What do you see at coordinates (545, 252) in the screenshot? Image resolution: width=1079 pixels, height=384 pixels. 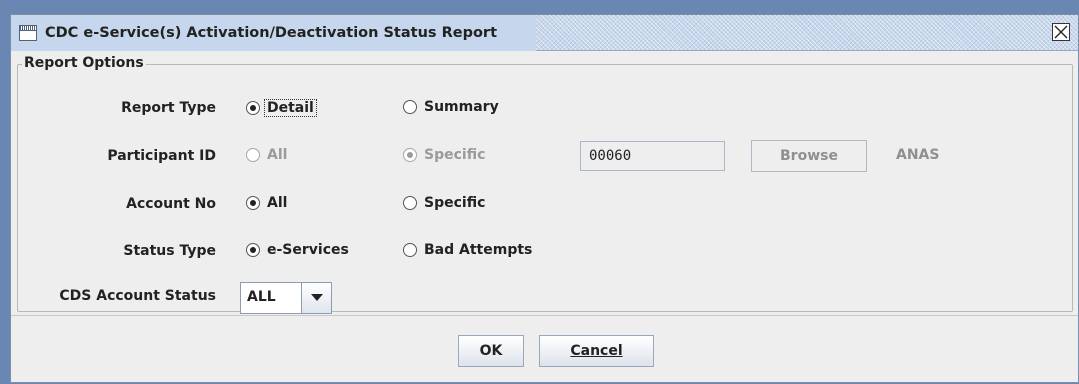 I see `status-type-row: Status Type e-Services Bad Attempts` at bounding box center [545, 252].